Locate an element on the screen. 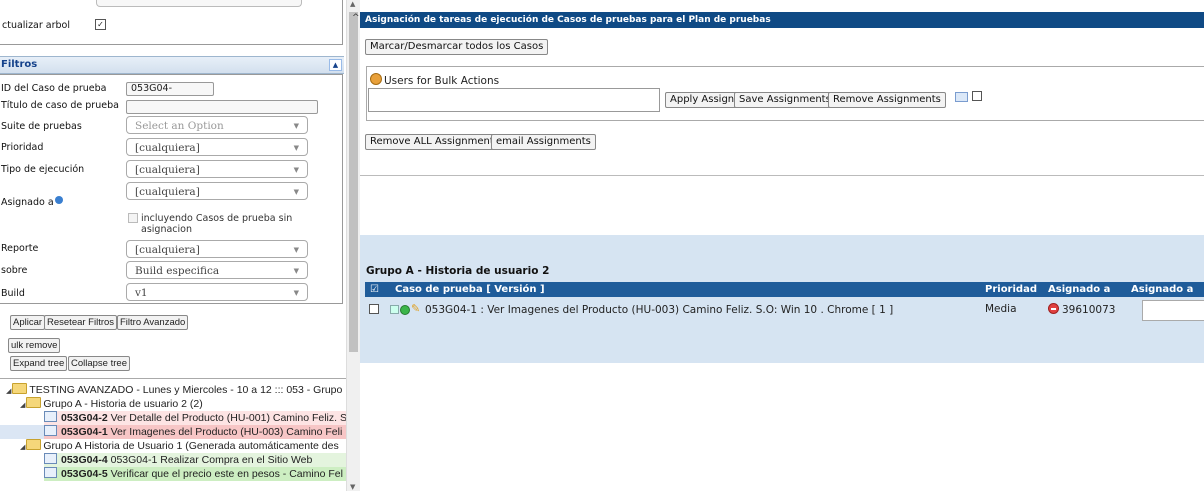 The width and height of the screenshot is (1204, 491). left-scrollbar: ▲ ▼ is located at coordinates (353, 245).